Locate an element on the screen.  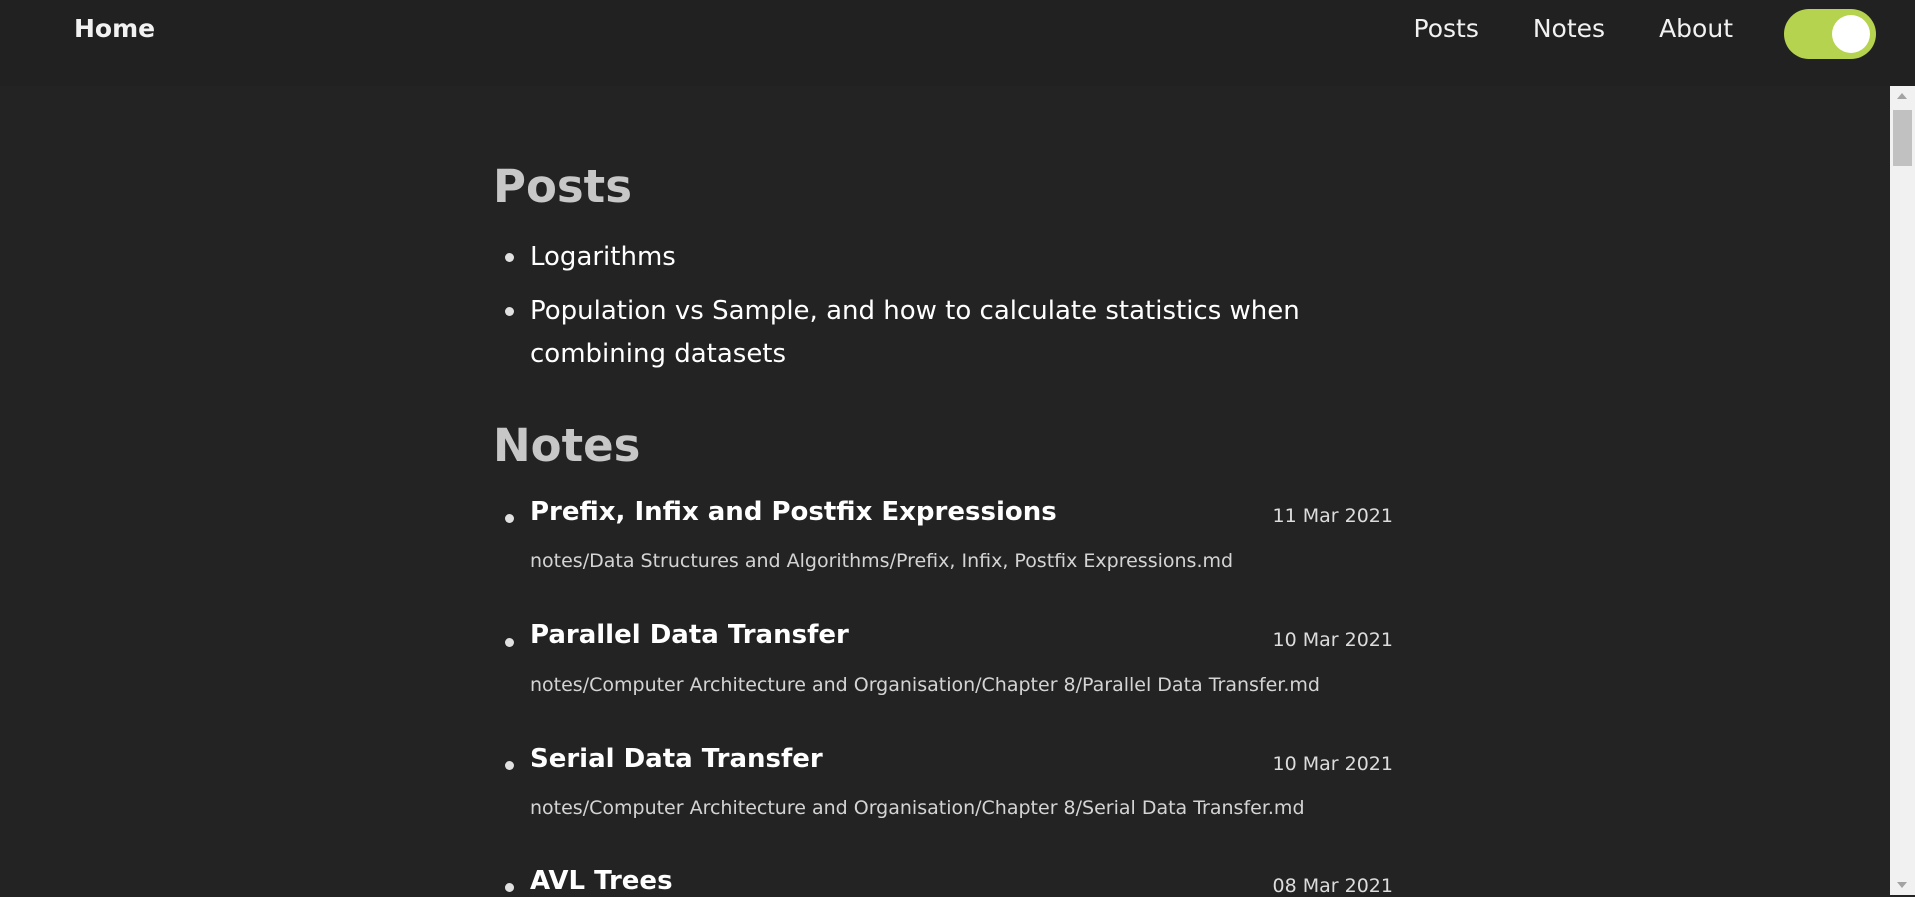
notes-heading: Notes is located at coordinates (567, 445).